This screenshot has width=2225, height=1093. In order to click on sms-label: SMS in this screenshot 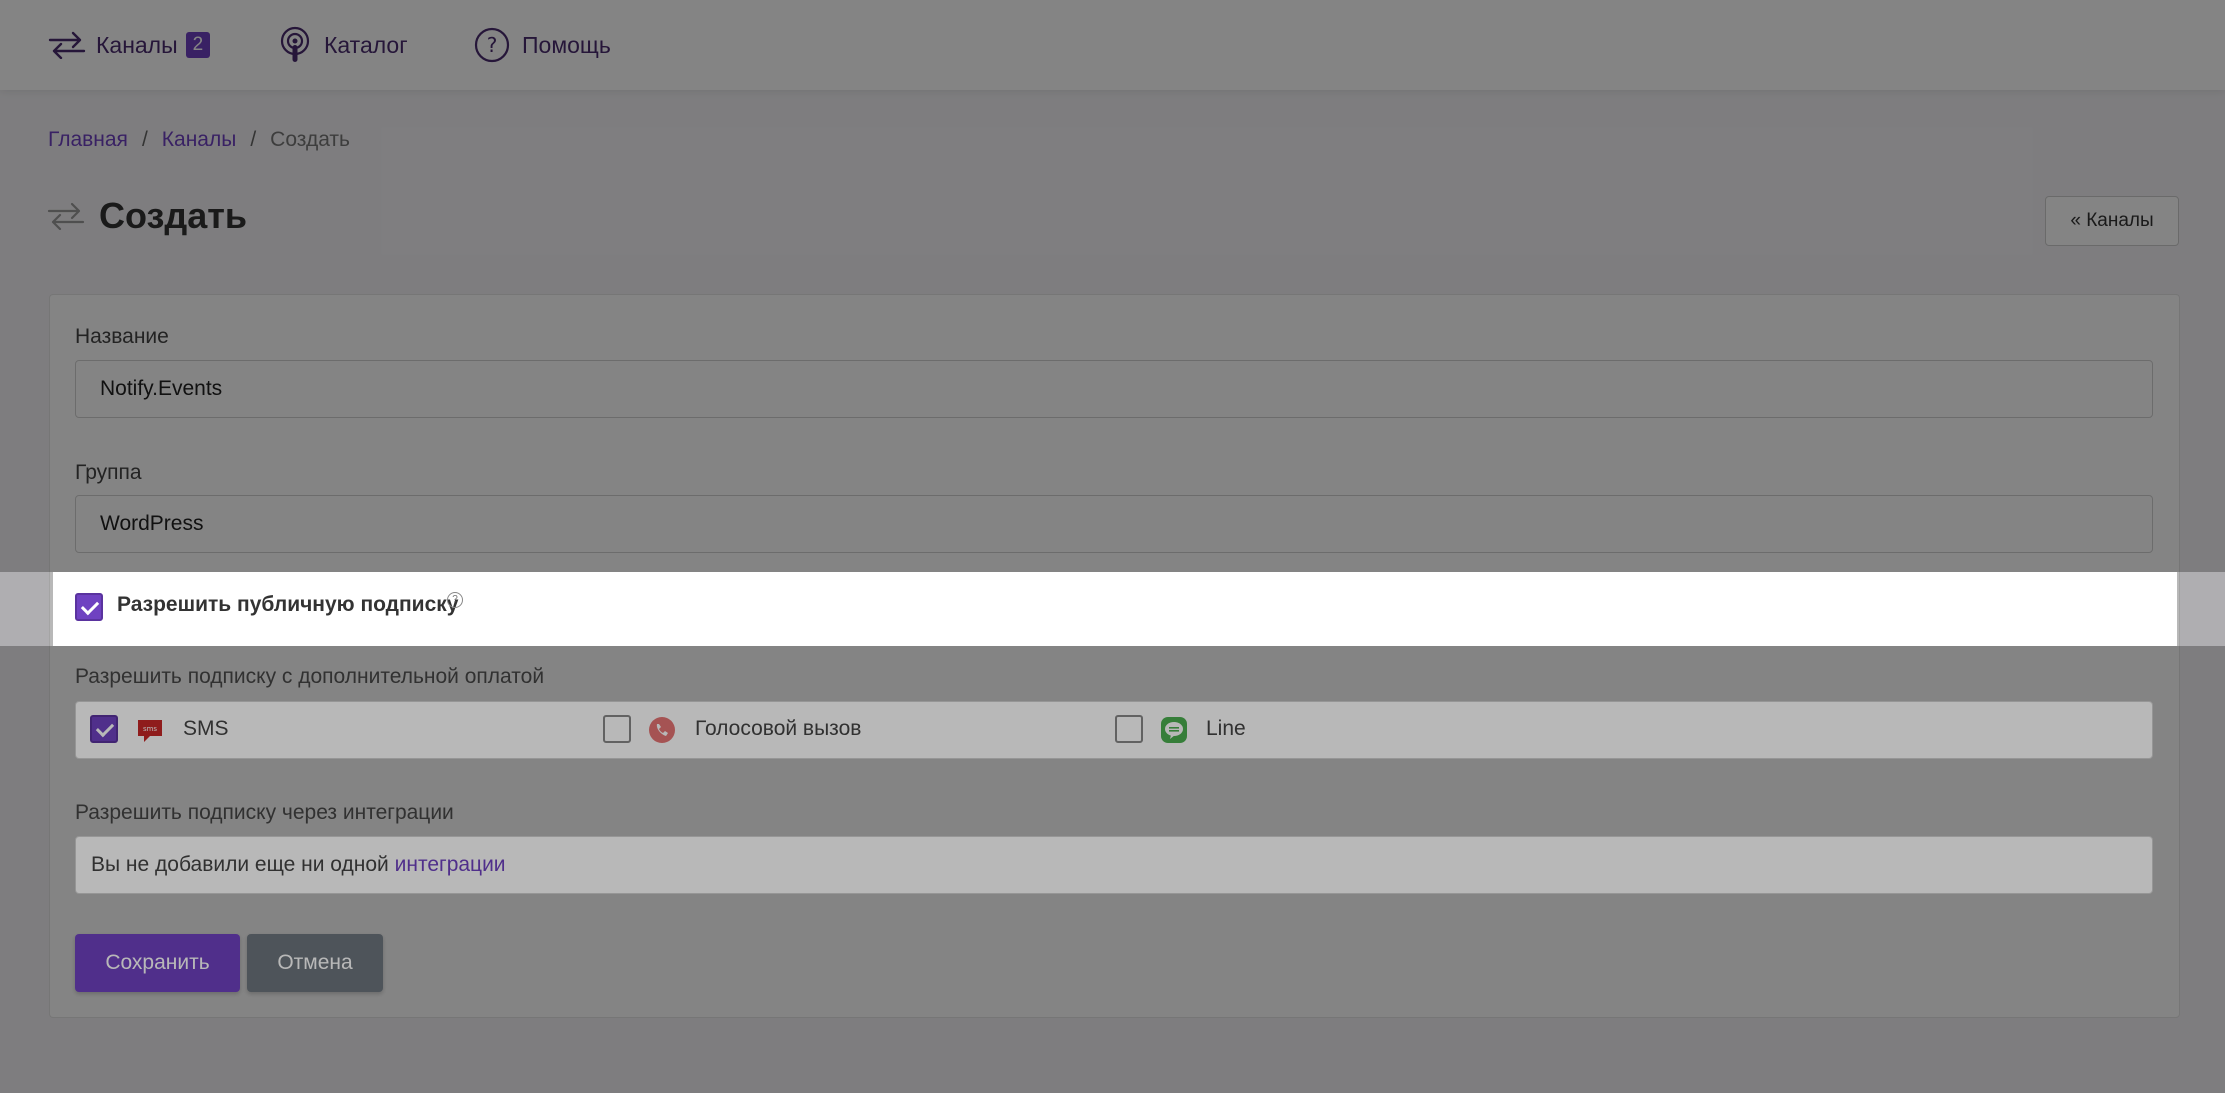, I will do `click(206, 728)`.